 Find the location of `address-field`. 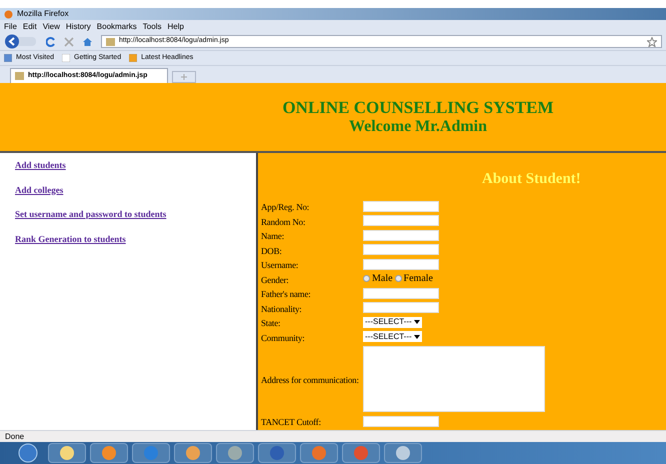

address-field is located at coordinates (454, 379).